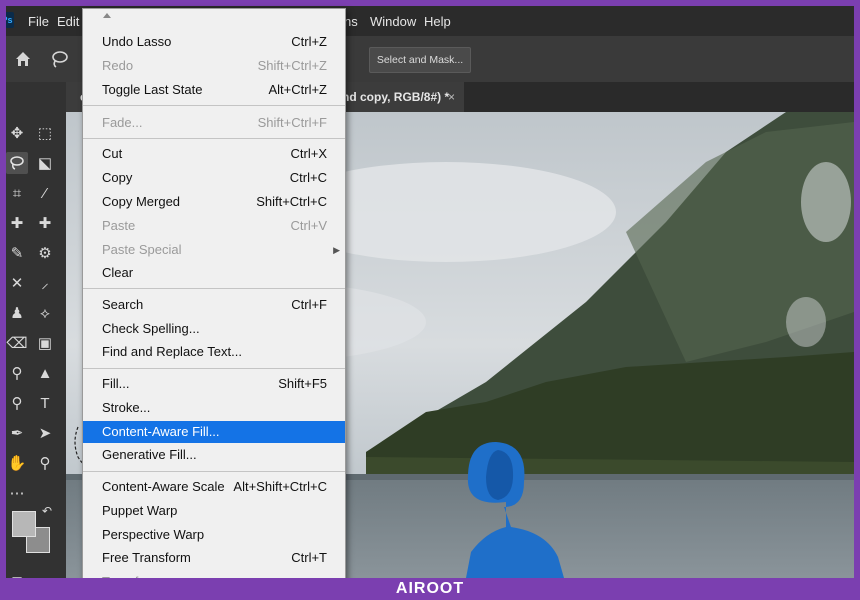 The height and width of the screenshot is (600, 860). I want to click on tab-title: nd copy, RGB/8#) *, so click(396, 97).